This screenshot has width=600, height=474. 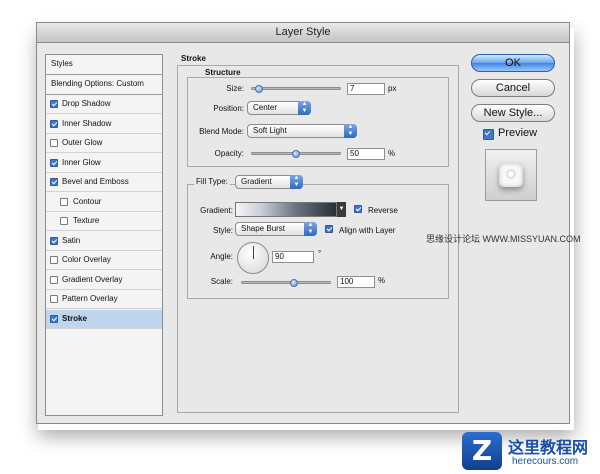 What do you see at coordinates (81, 162) in the screenshot?
I see `style-item-label: Inner Glow` at bounding box center [81, 162].